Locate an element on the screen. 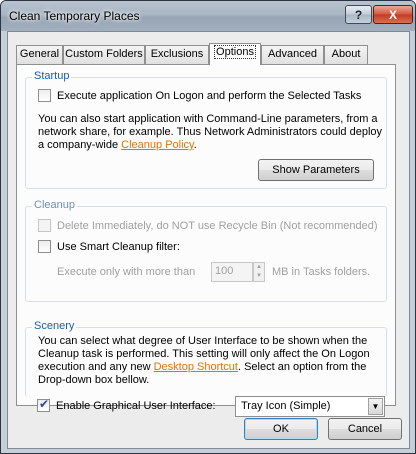 Image resolution: width=416 pixels, height=454 pixels. enable-gui-row: Enable Graphical User Interface: is located at coordinates (126, 404).